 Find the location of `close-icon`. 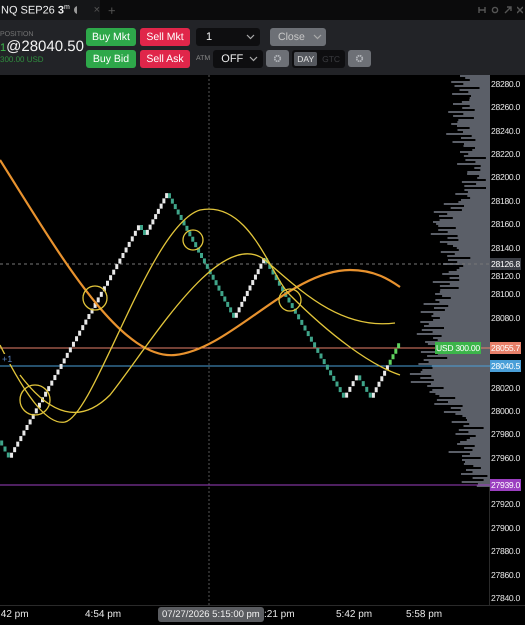

close-icon is located at coordinates (520, 10).